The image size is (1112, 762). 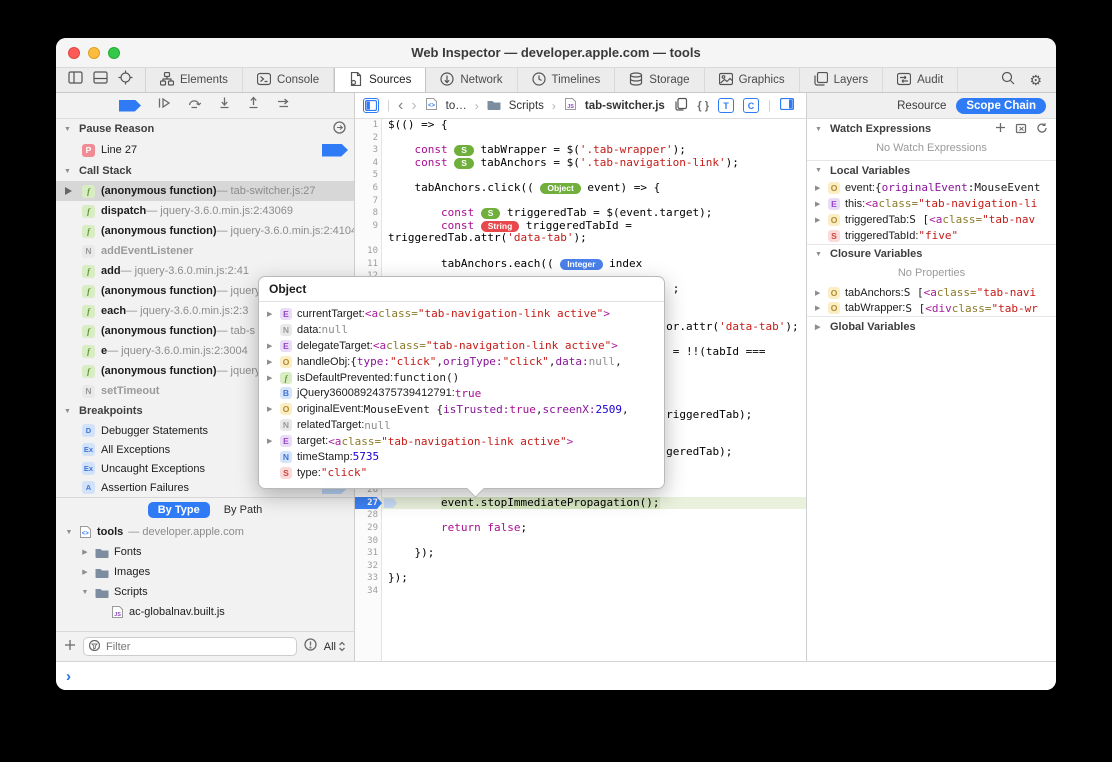 What do you see at coordinates (931, 170) in the screenshot?
I see `local-variables-header: ▼ Local Variables` at bounding box center [931, 170].